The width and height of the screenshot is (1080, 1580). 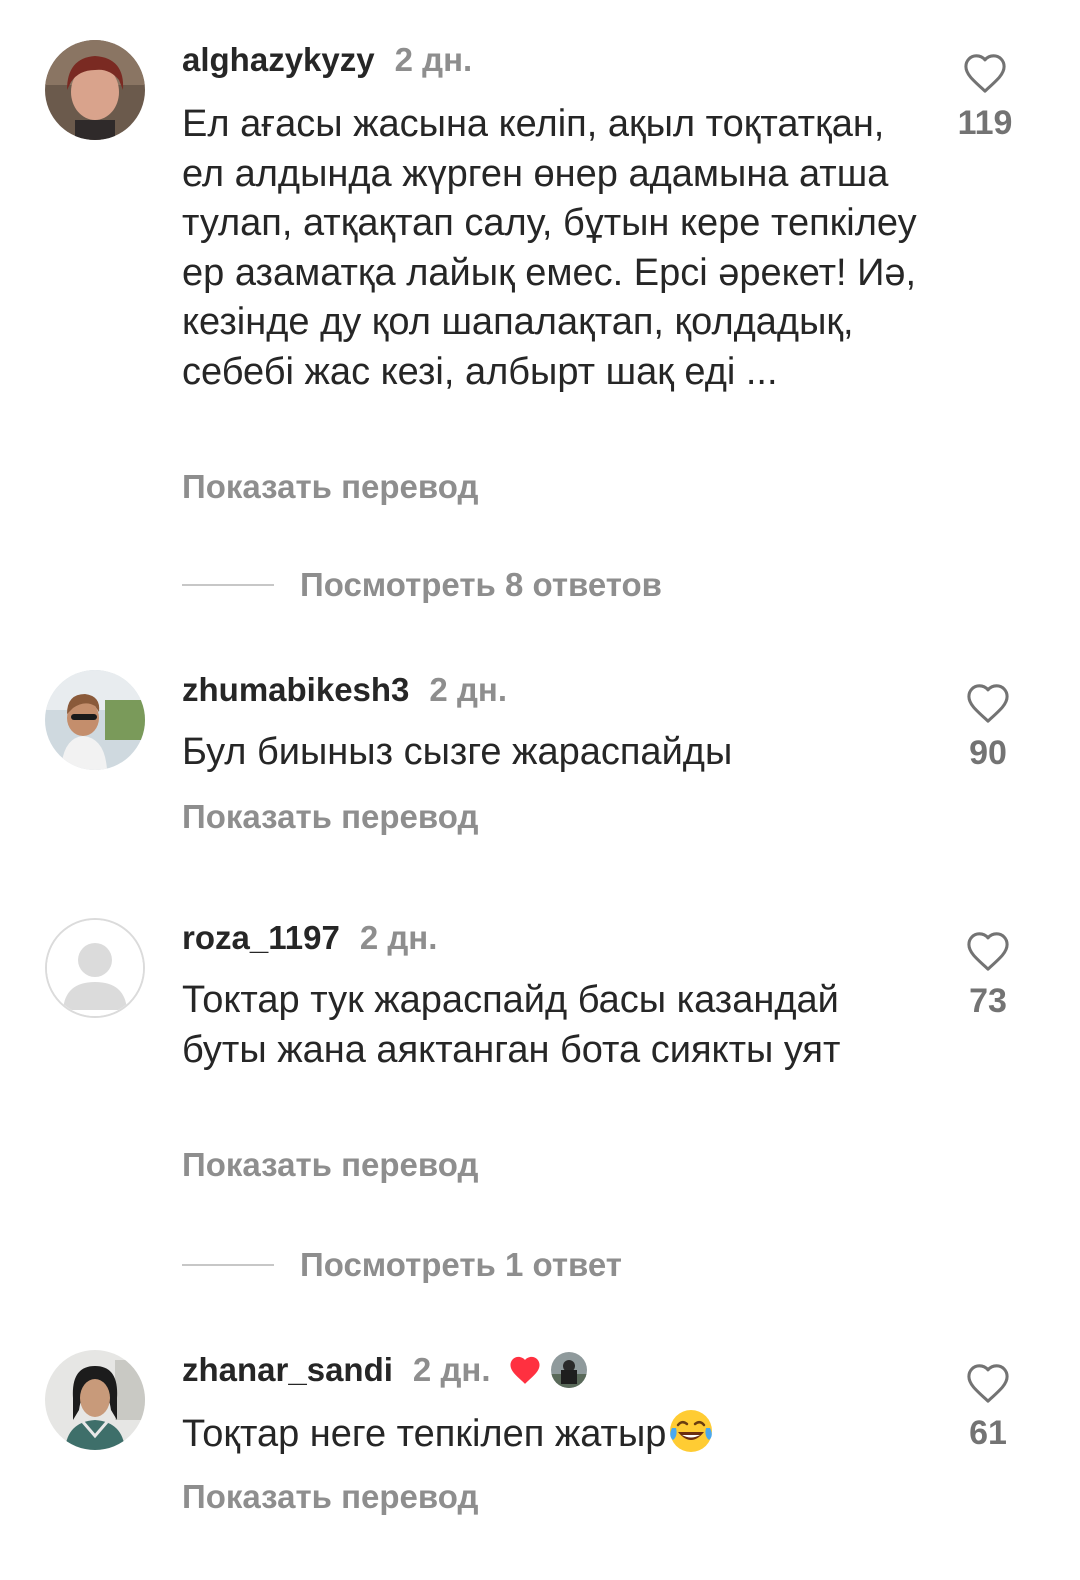 I want to click on view-replies-button: Посмотреть 1 ответ, so click(x=402, y=1265).